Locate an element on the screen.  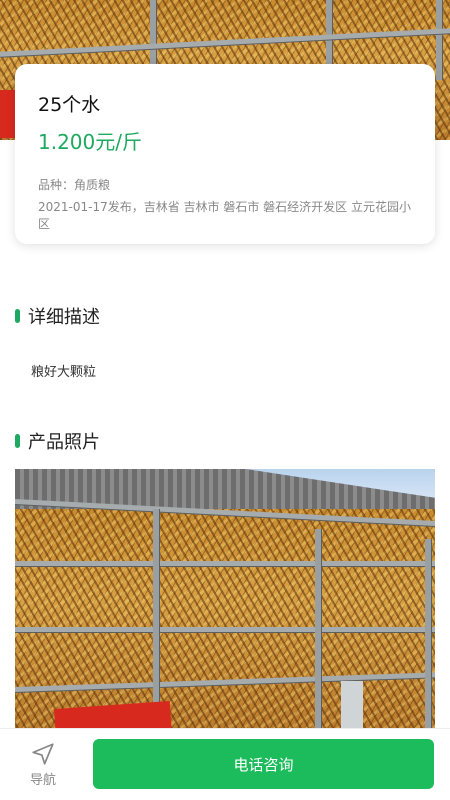
description-text: 粮好大颗粒 is located at coordinates (64, 372).